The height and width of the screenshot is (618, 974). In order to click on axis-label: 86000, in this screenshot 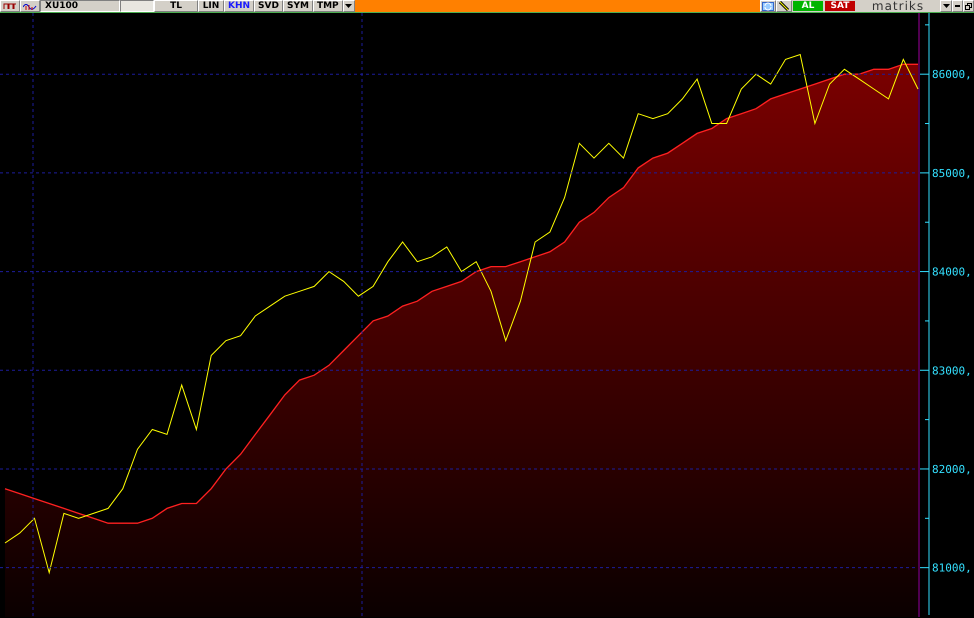, I will do `click(952, 75)`.